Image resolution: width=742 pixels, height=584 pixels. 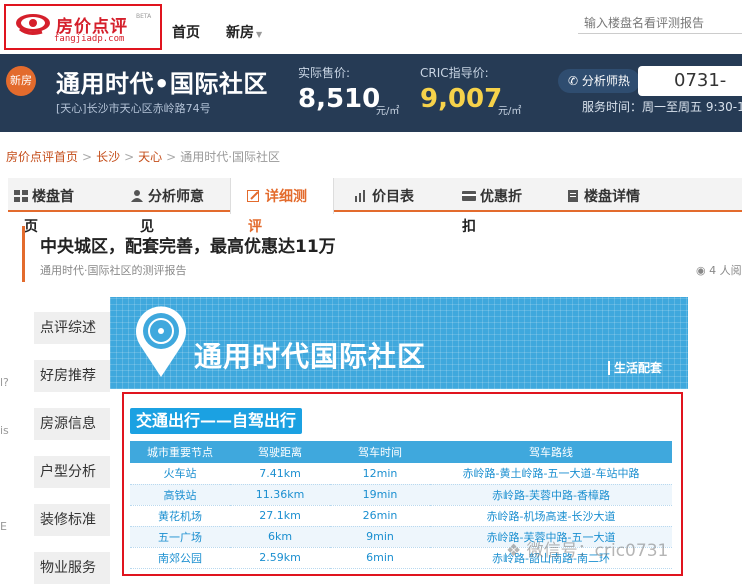 I want to click on life-amenities-tag: 生活配套, so click(x=635, y=368).